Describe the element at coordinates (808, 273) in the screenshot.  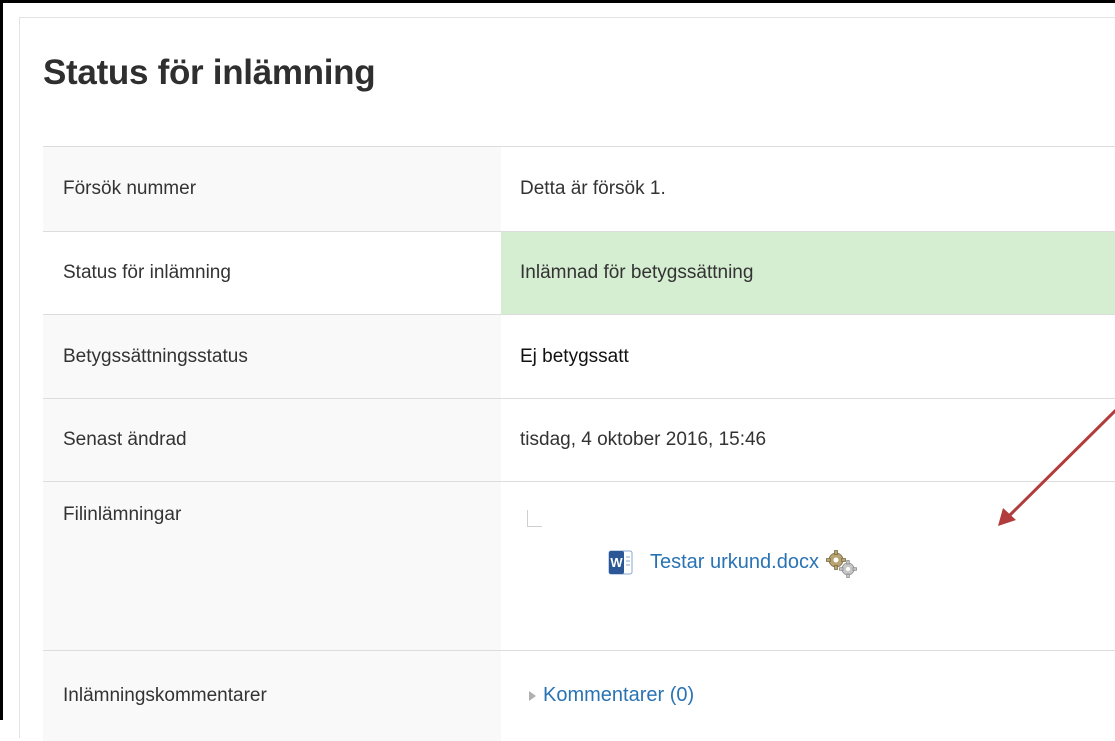
I see `submission-status-value: Inlämnad för betygssättning` at that location.